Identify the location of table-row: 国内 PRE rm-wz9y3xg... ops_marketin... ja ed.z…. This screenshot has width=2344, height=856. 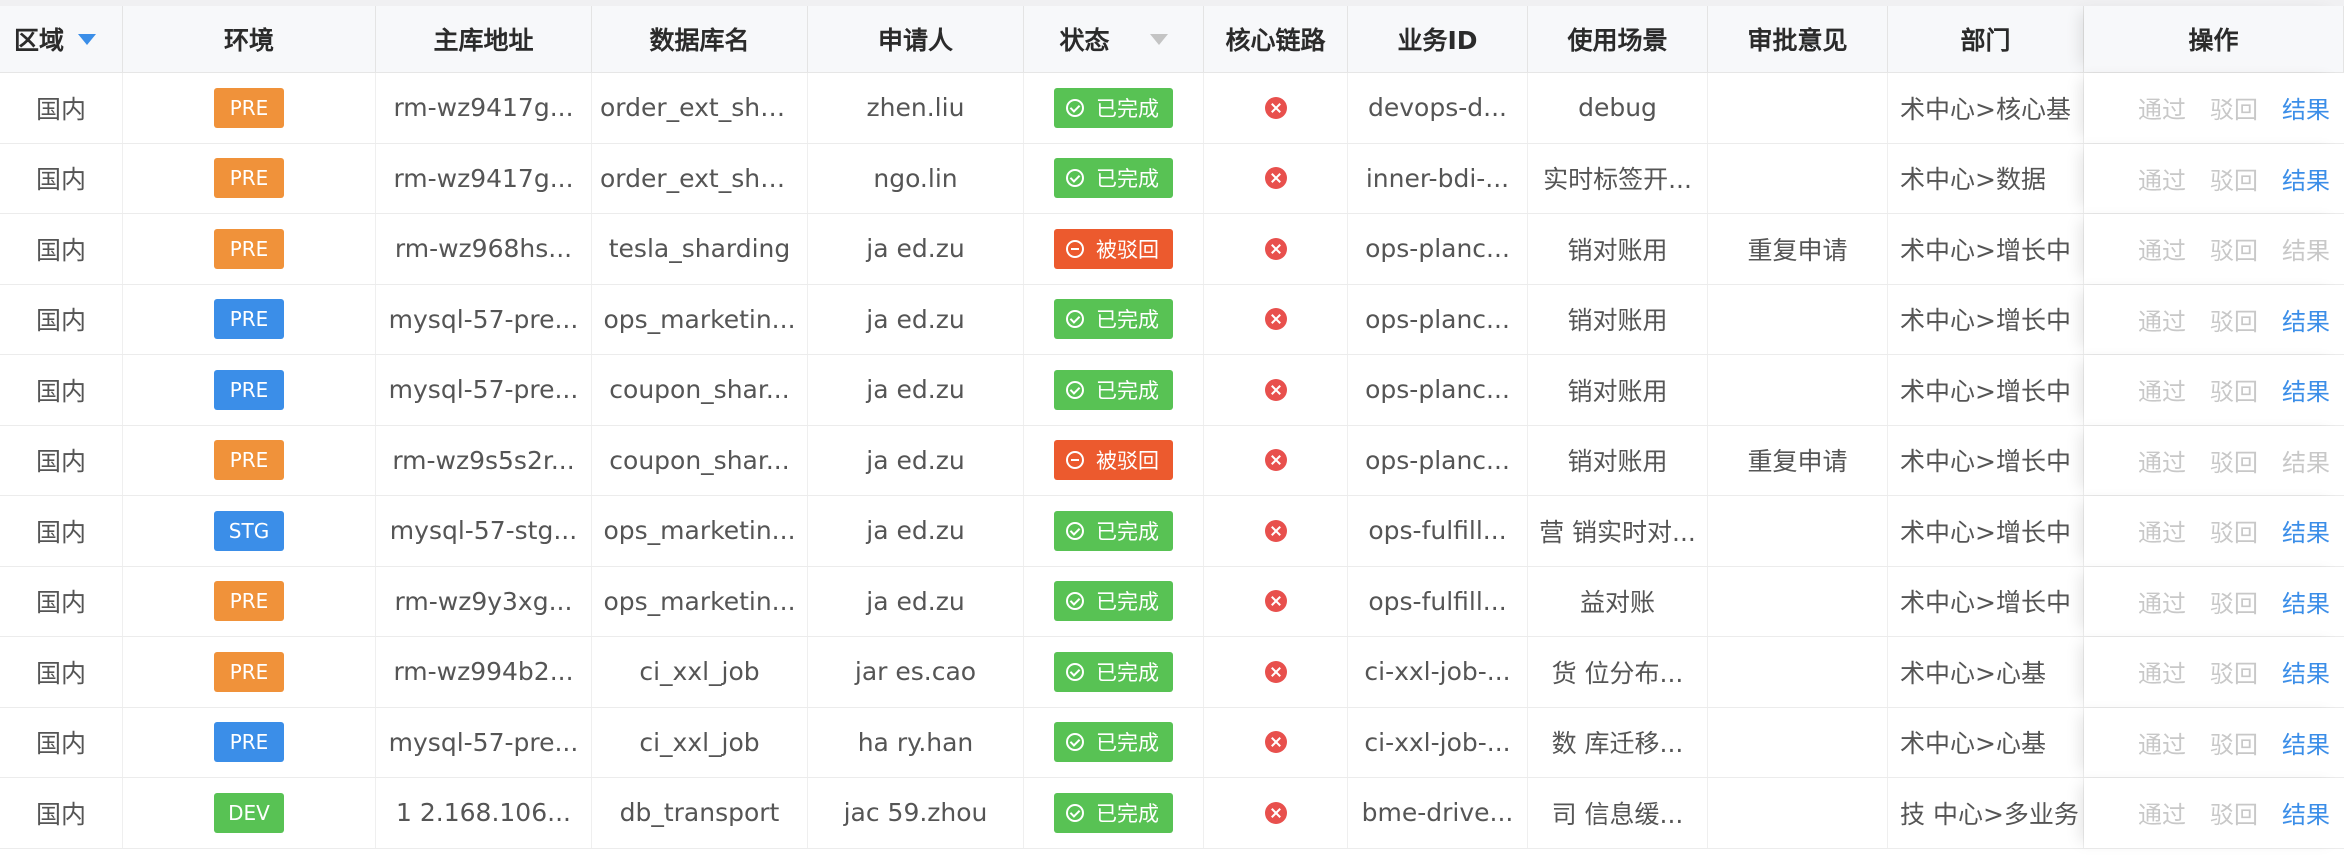
(1172, 601).